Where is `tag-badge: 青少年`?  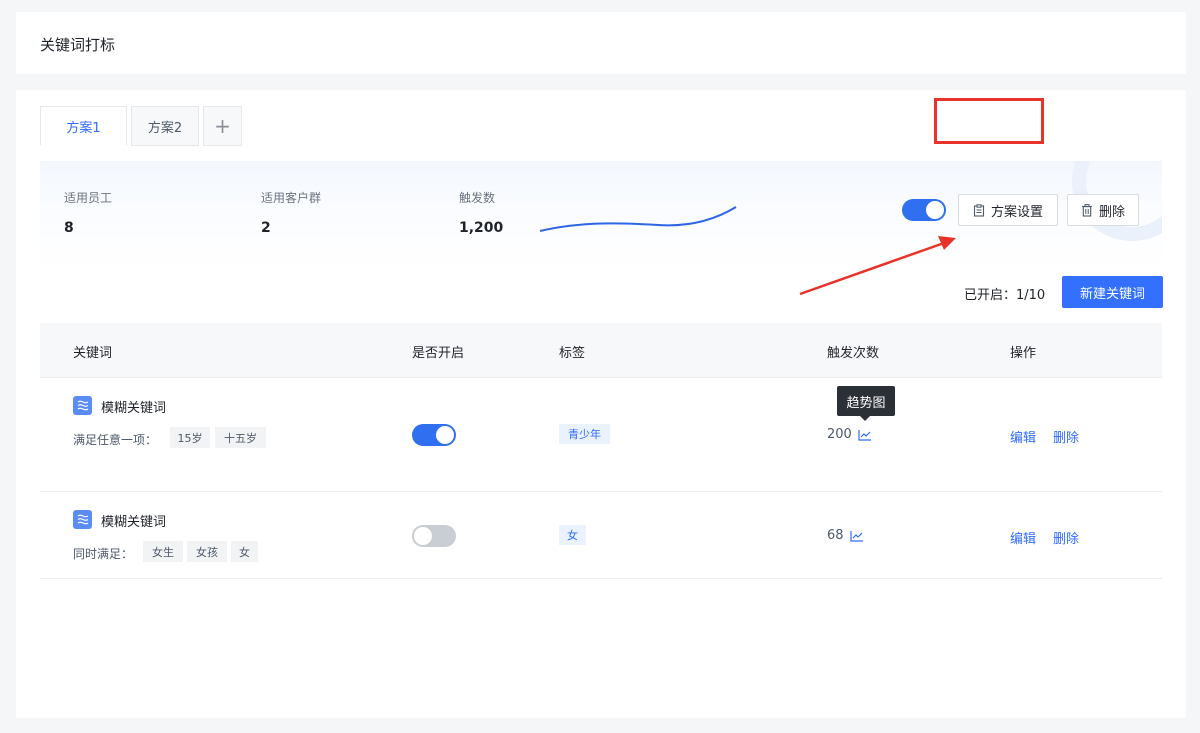
tag-badge: 青少年 is located at coordinates (584, 434).